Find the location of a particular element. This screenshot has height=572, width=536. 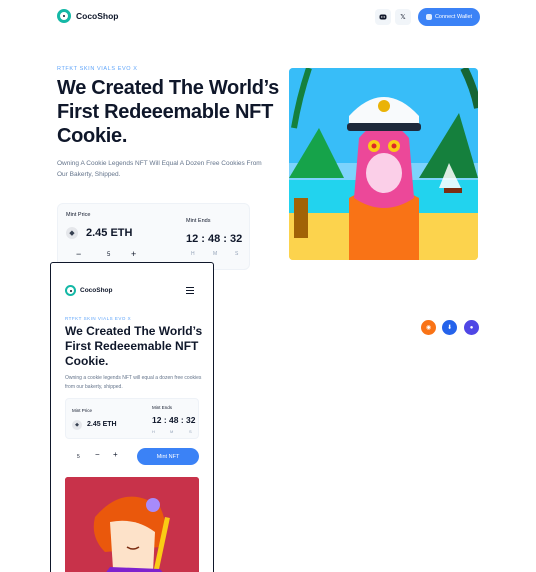

quantity-value: 5 is located at coordinates (108, 255).